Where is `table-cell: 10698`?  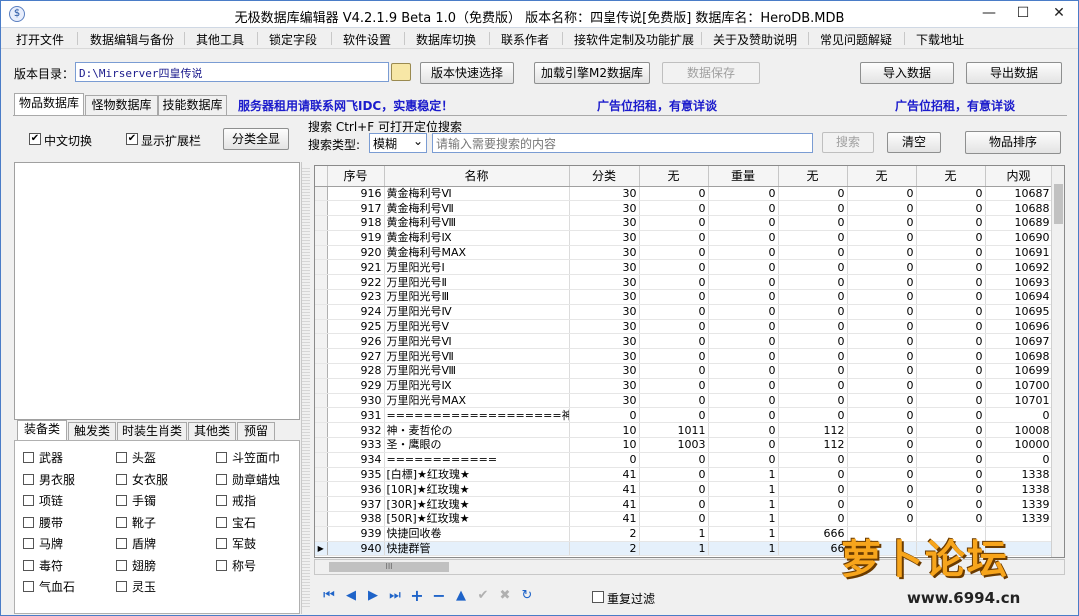
table-cell: 10698 is located at coordinates (1019, 356).